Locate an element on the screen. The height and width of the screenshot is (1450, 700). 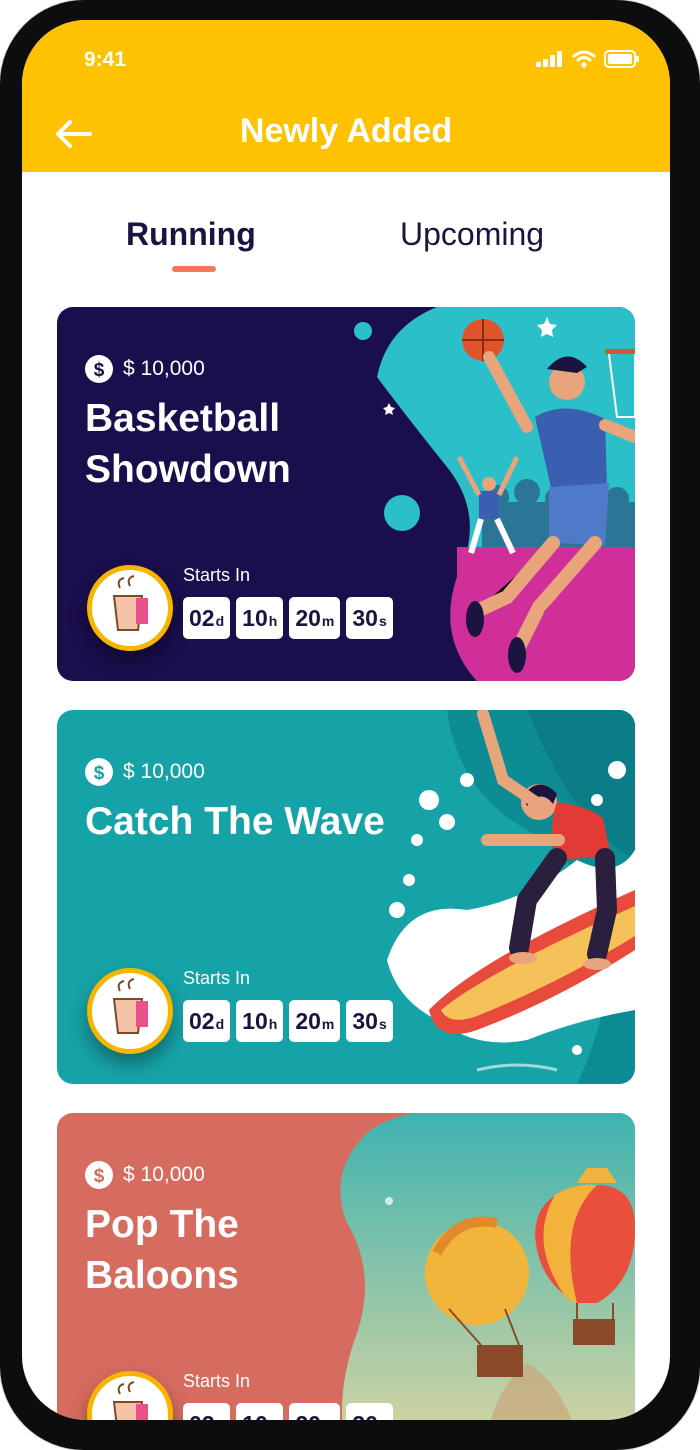
battery-icon is located at coordinates (621, 59).